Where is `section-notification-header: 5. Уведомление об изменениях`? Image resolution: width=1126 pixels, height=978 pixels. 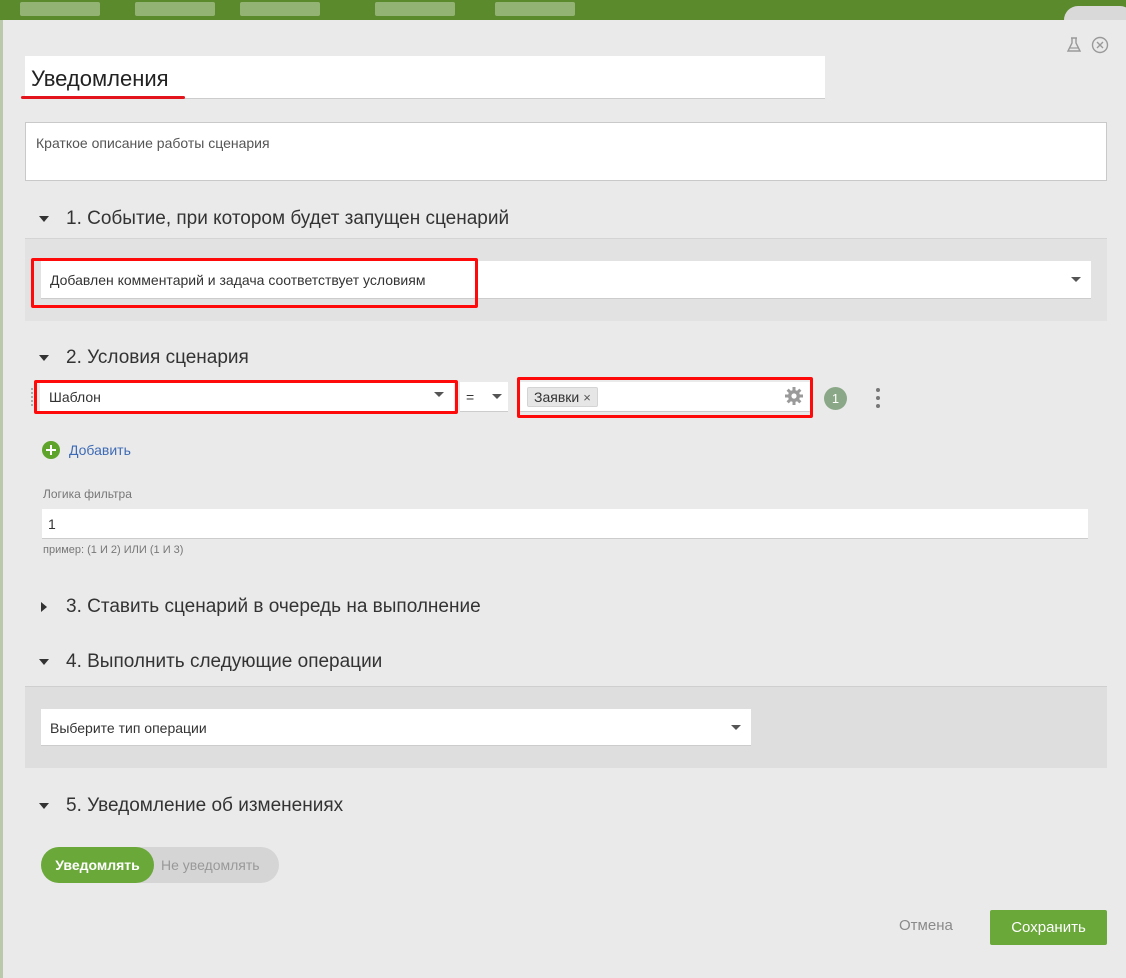
section-notification-header: 5. Уведомление об изменениях is located at coordinates (191, 806).